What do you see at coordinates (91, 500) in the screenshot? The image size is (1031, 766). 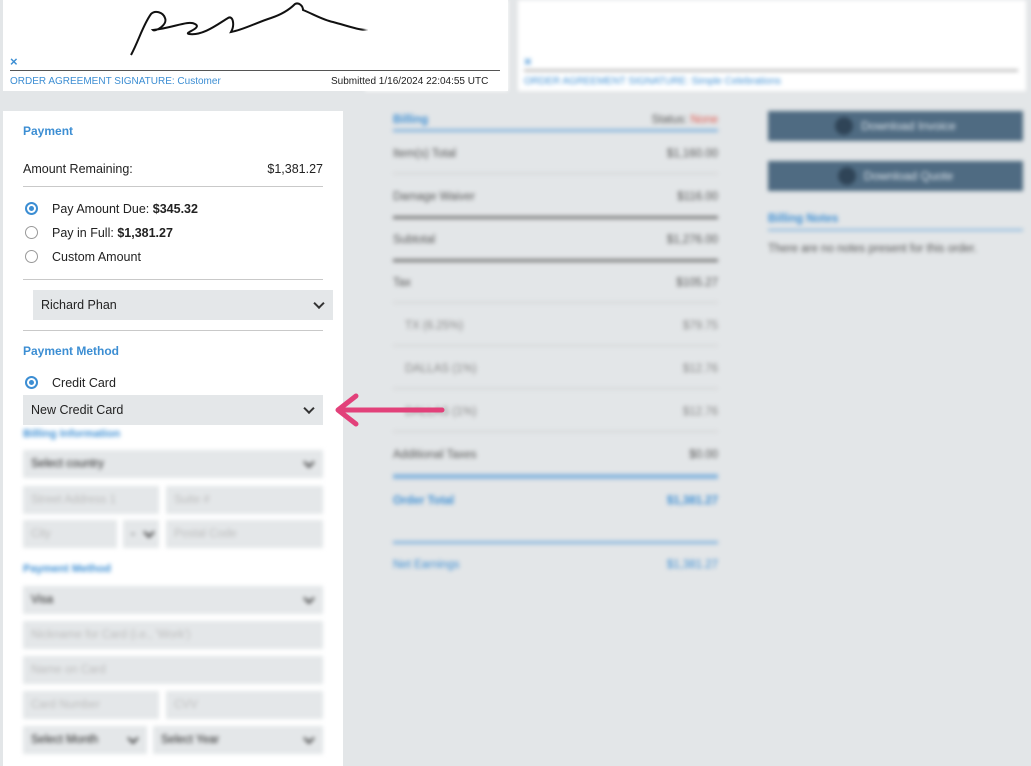 I see `street-address-input: Street Address 1` at bounding box center [91, 500].